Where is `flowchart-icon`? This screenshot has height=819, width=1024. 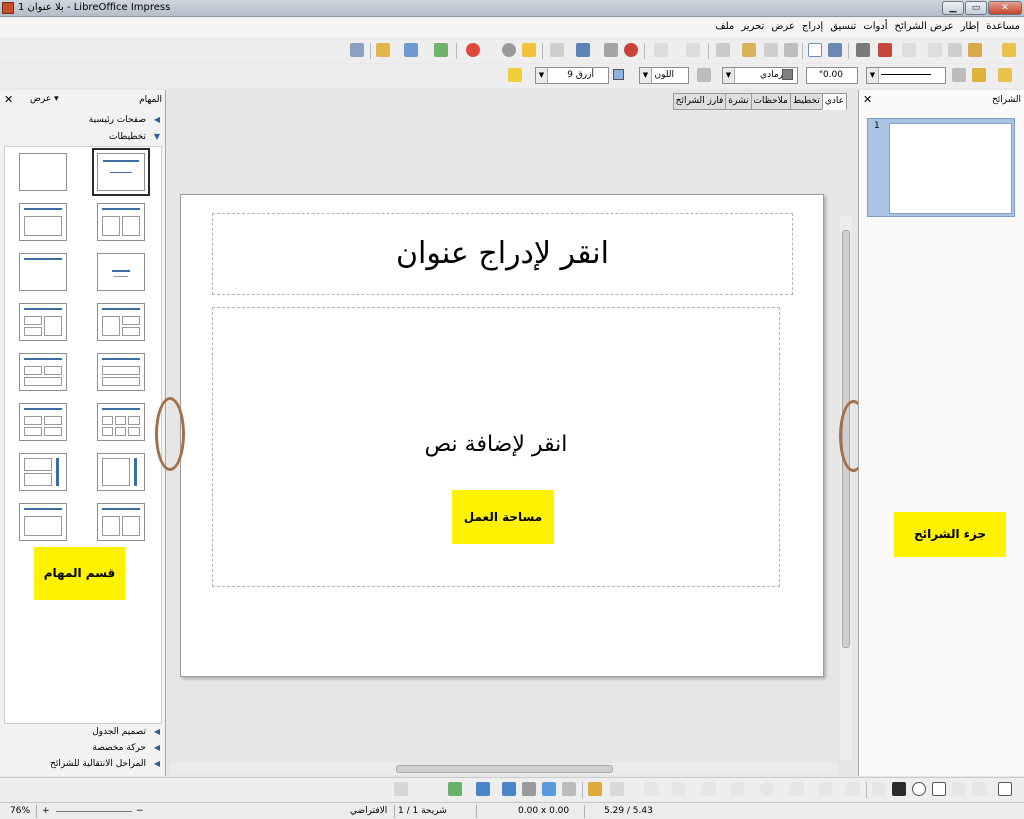 flowchart-icon is located at coordinates (709, 789).